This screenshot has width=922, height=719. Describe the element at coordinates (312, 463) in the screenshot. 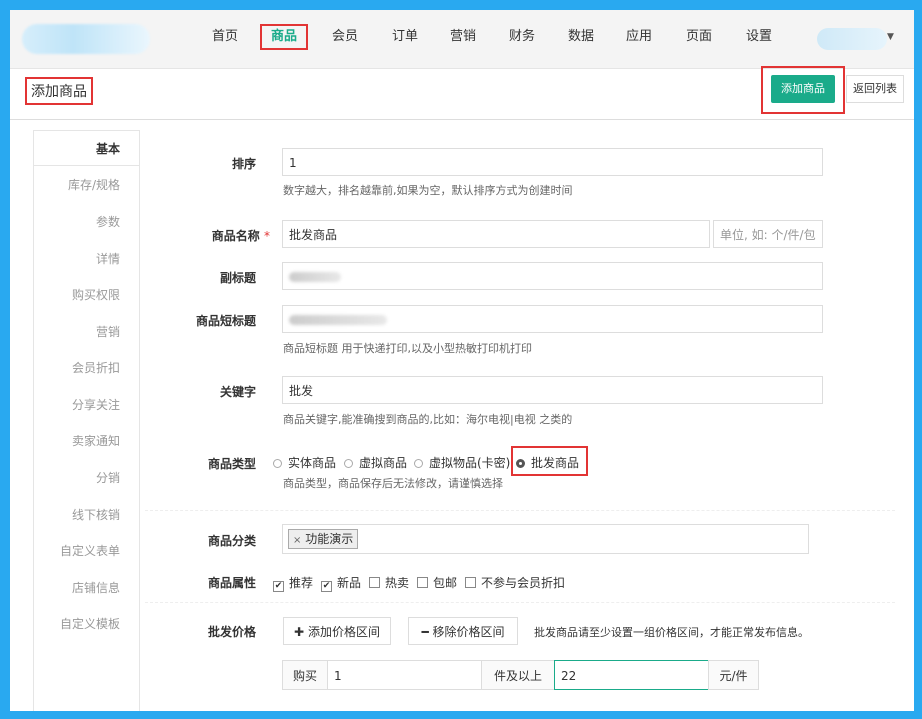

I see `type-option-label: 实体商品` at that location.